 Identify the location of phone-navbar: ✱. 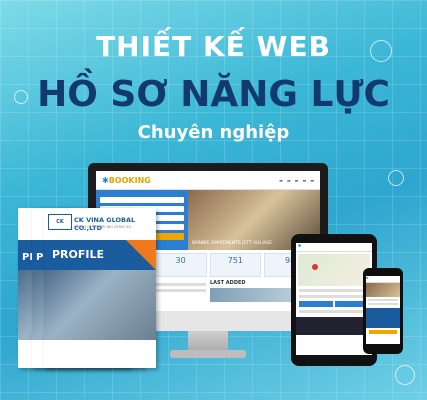
(383, 279).